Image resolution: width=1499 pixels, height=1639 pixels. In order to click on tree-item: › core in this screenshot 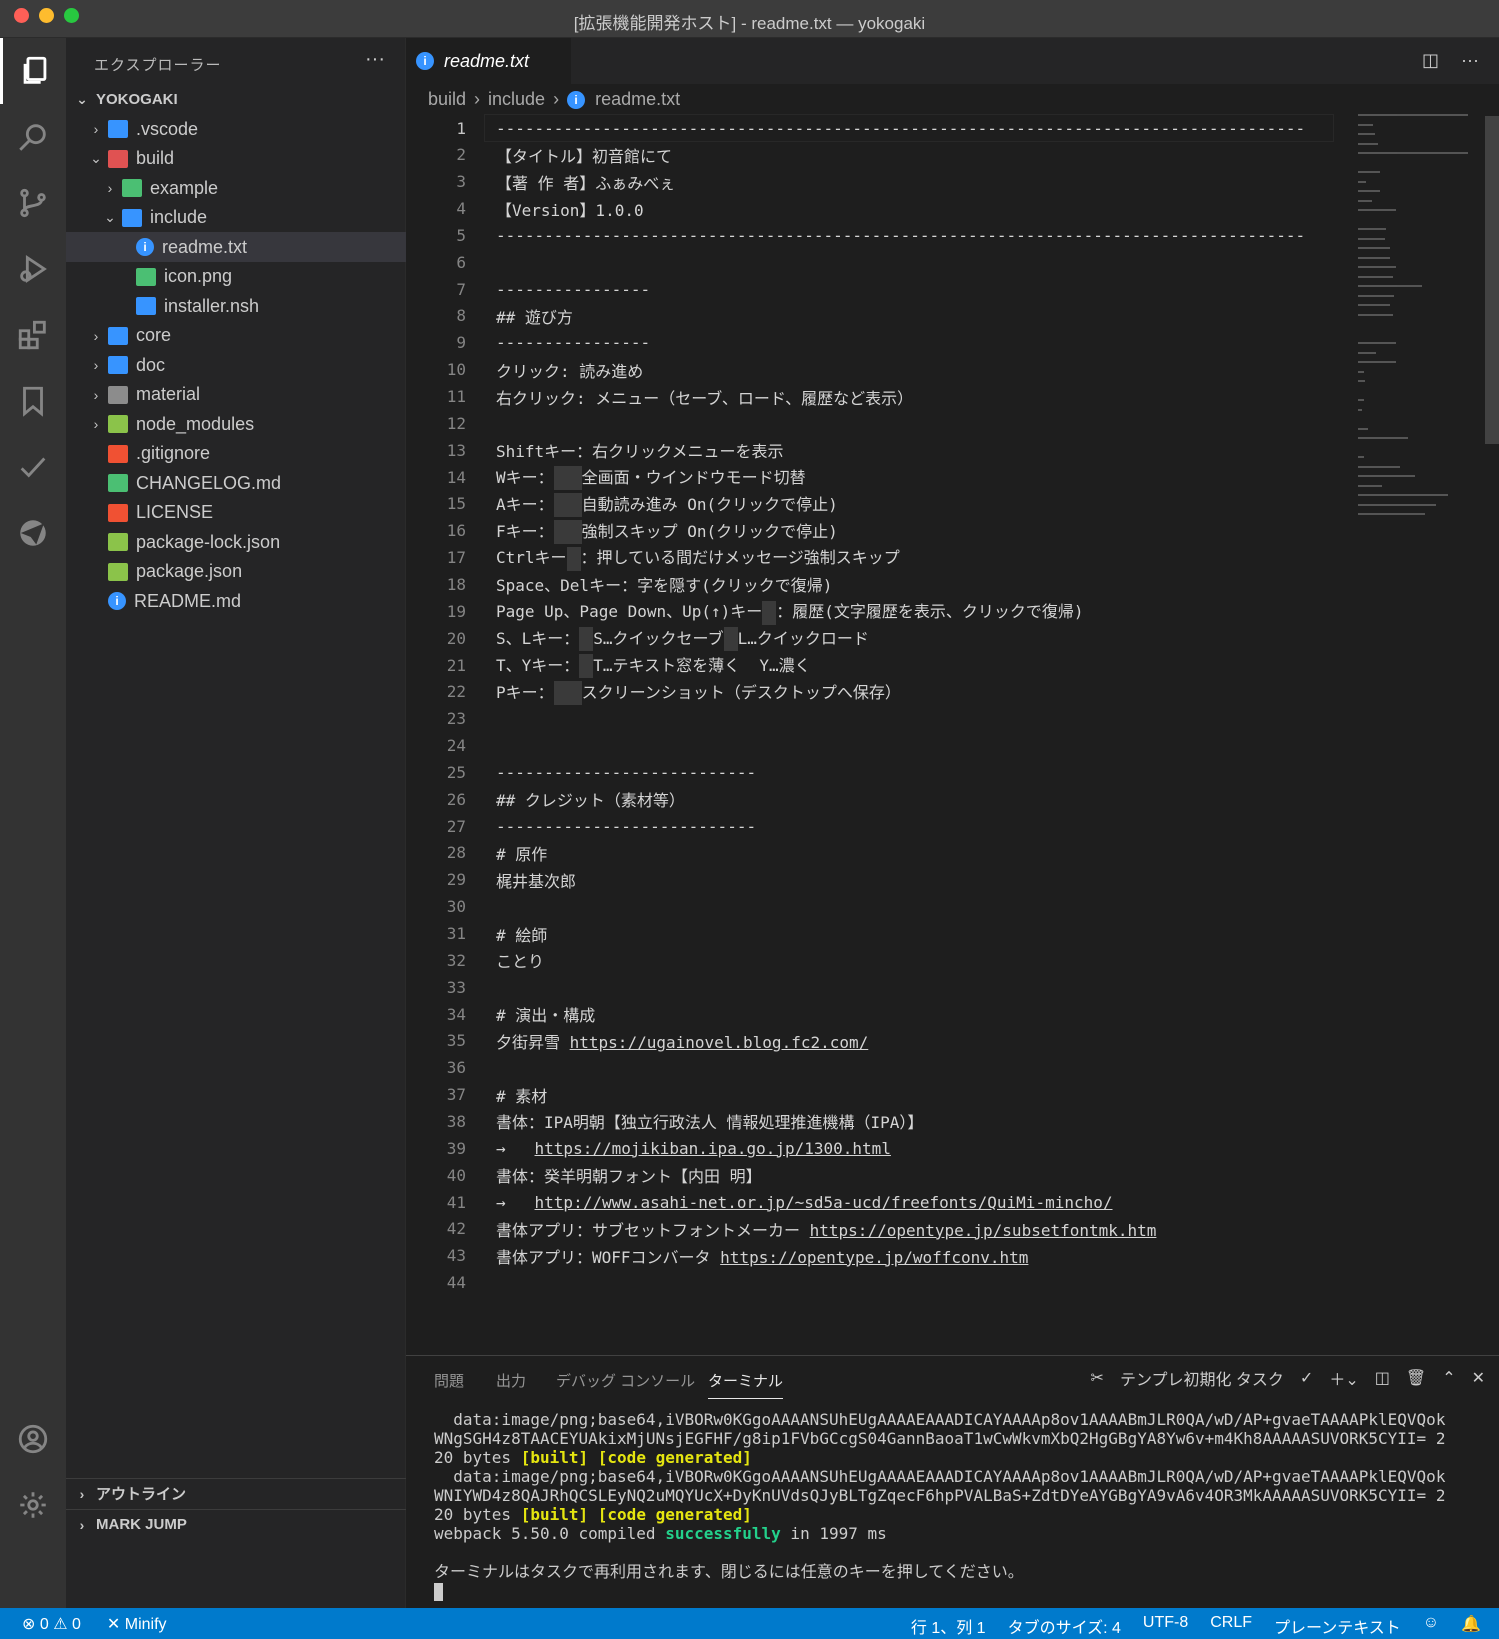, I will do `click(236, 336)`.